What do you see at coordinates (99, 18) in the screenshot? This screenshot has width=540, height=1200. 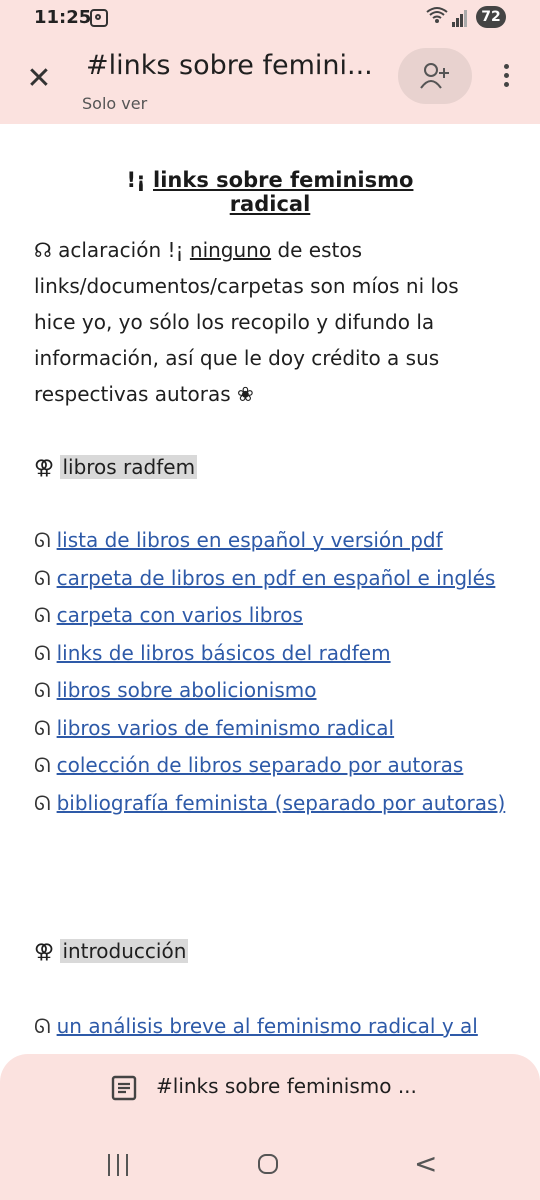 I see `instagram-notification-icon` at bounding box center [99, 18].